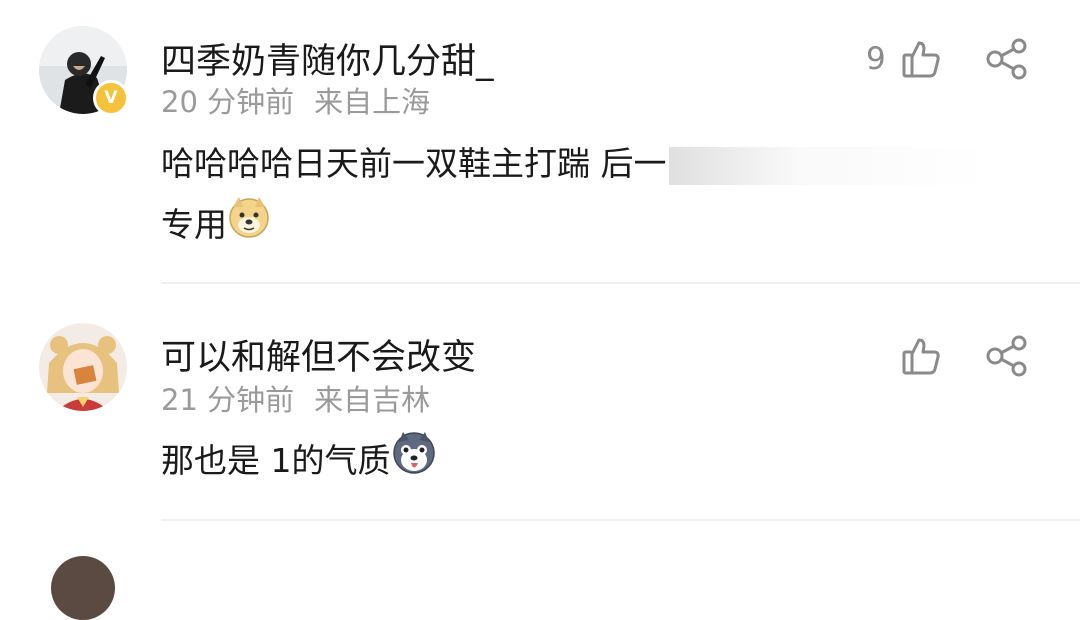 This screenshot has height=620, width=1080. Describe the element at coordinates (295, 100) in the screenshot. I see `comment-meta: 20 分钟前 来自上海` at that location.